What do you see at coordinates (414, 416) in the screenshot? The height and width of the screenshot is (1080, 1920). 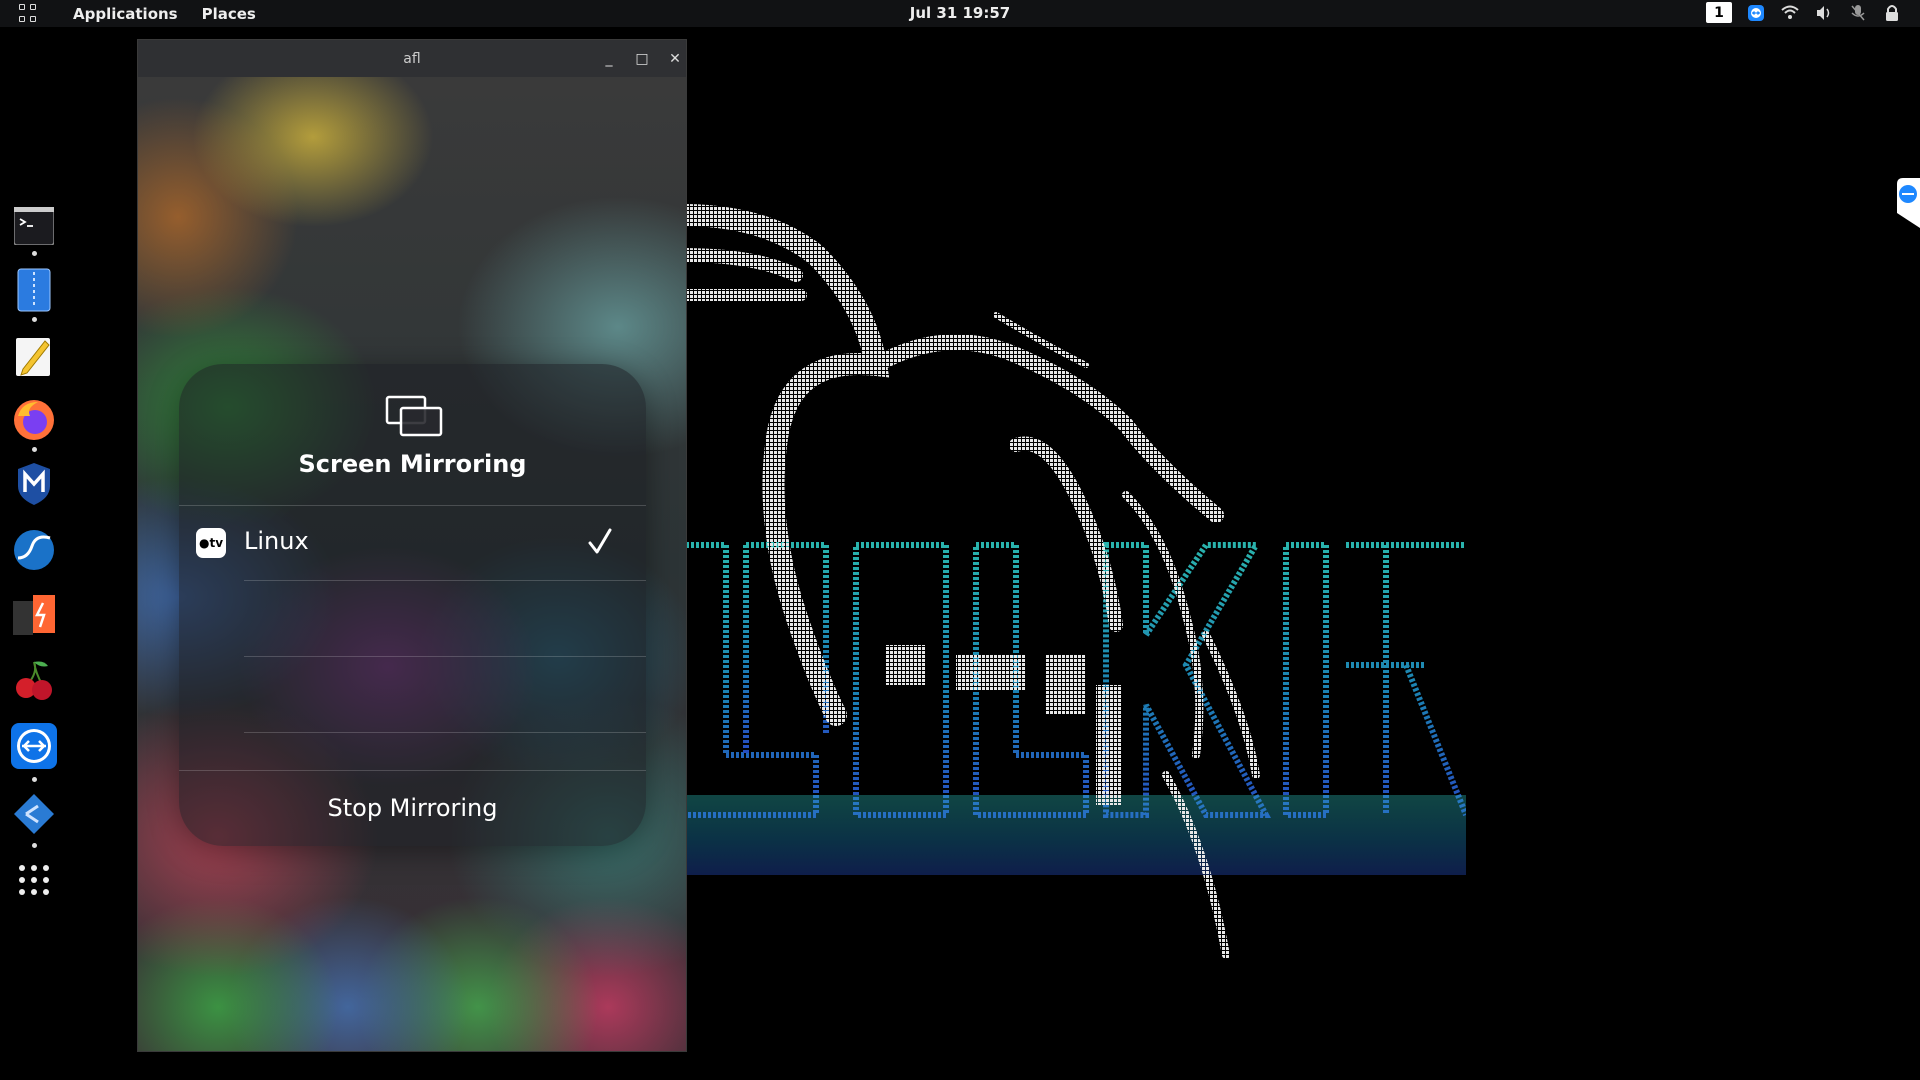 I see `screen-mirroring-icon` at bounding box center [414, 416].